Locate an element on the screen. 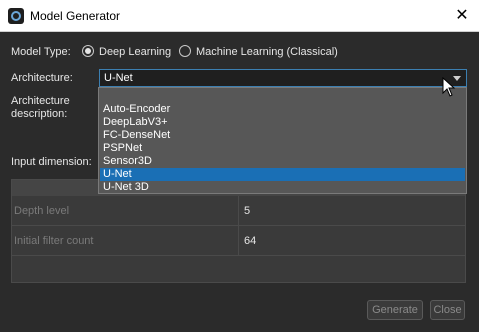 This screenshot has width=479, height=332. dropdown-option-auto-encoder: Auto-Encoder is located at coordinates (282, 109).